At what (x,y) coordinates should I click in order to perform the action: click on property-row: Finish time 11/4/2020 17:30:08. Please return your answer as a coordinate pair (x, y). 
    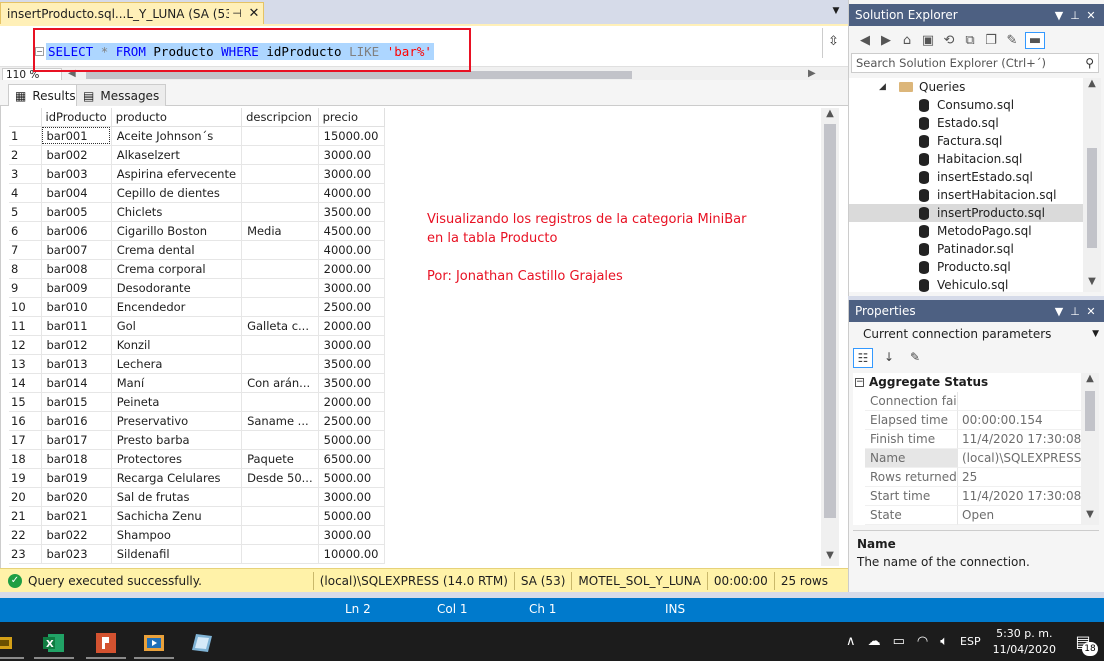
    Looking at the image, I should click on (967, 439).